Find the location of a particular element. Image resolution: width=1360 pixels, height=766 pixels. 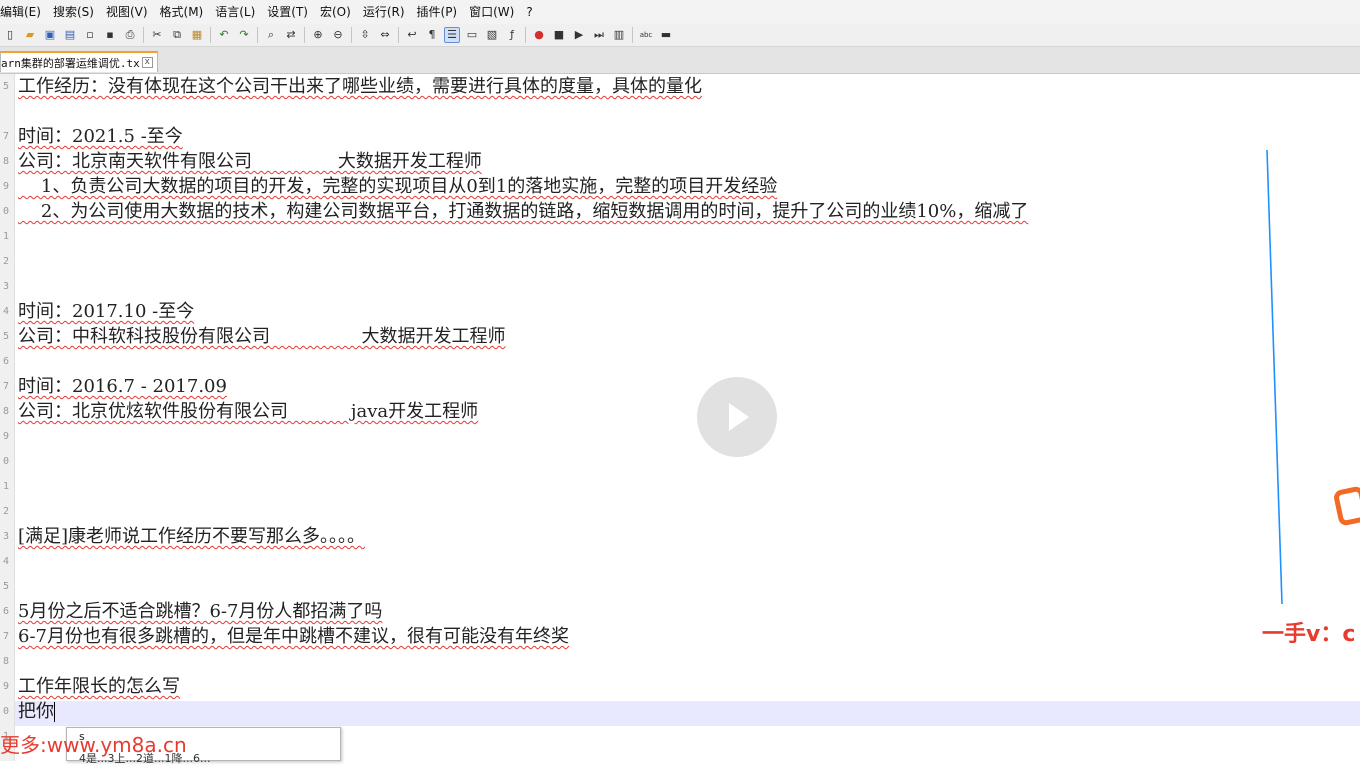

watermark-right: 一手v：c is located at coordinates (1309, 634).